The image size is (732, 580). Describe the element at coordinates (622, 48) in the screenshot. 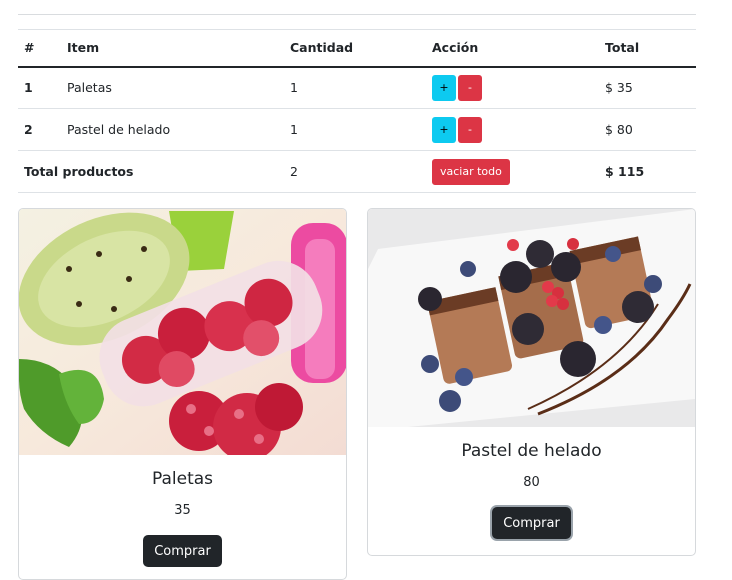

I see `header-total: Total` at that location.